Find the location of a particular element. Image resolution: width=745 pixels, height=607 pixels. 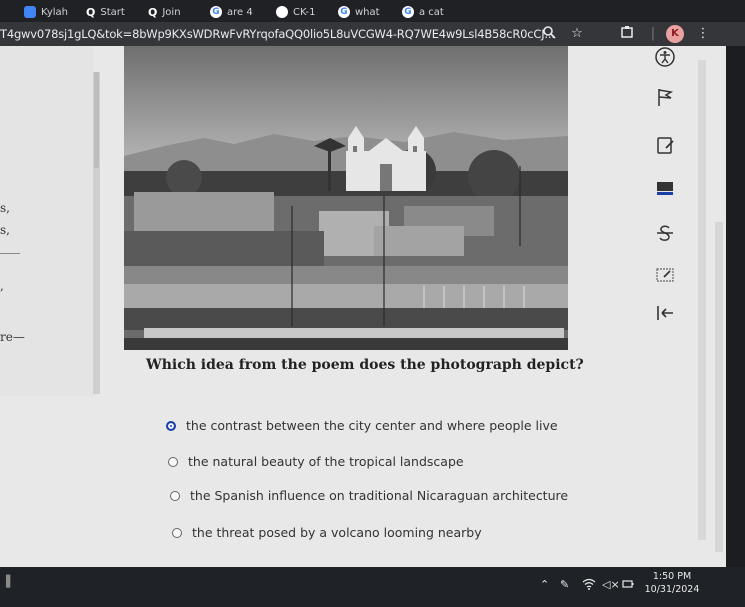

extensions-icon is located at coordinates (627, 34).